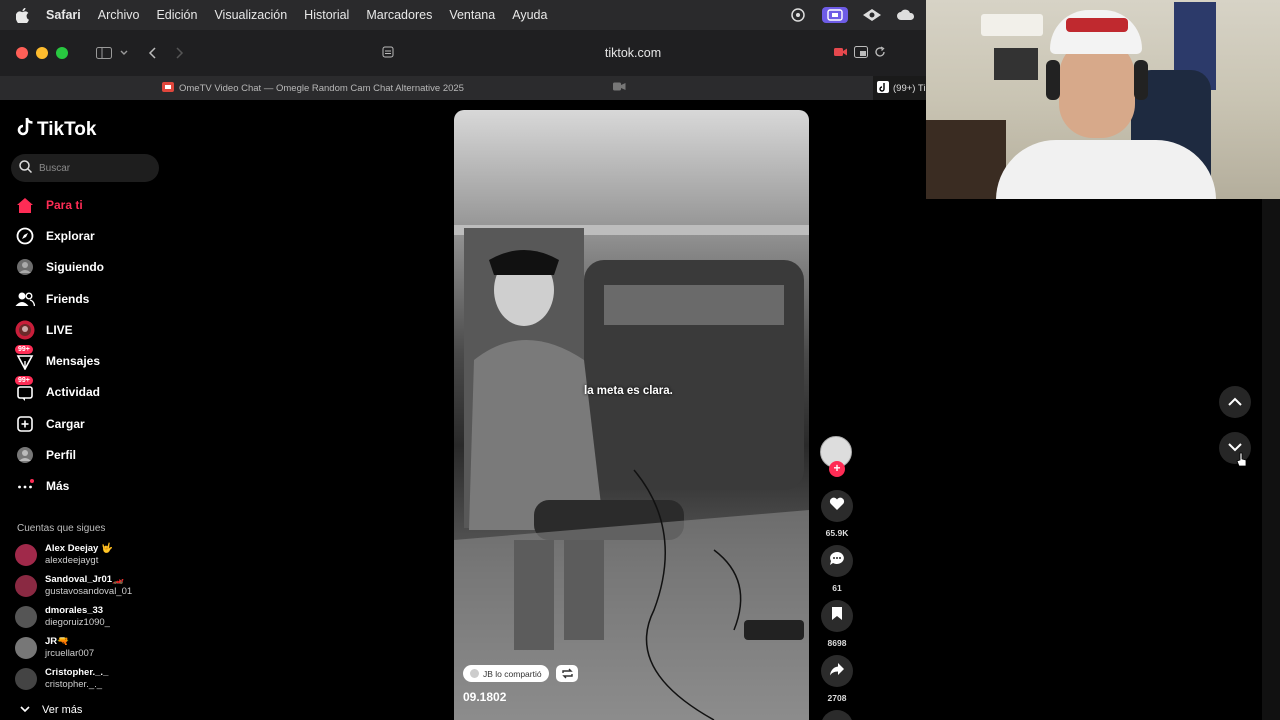  I want to click on nav-perfil: Perfil, so click(45, 455).